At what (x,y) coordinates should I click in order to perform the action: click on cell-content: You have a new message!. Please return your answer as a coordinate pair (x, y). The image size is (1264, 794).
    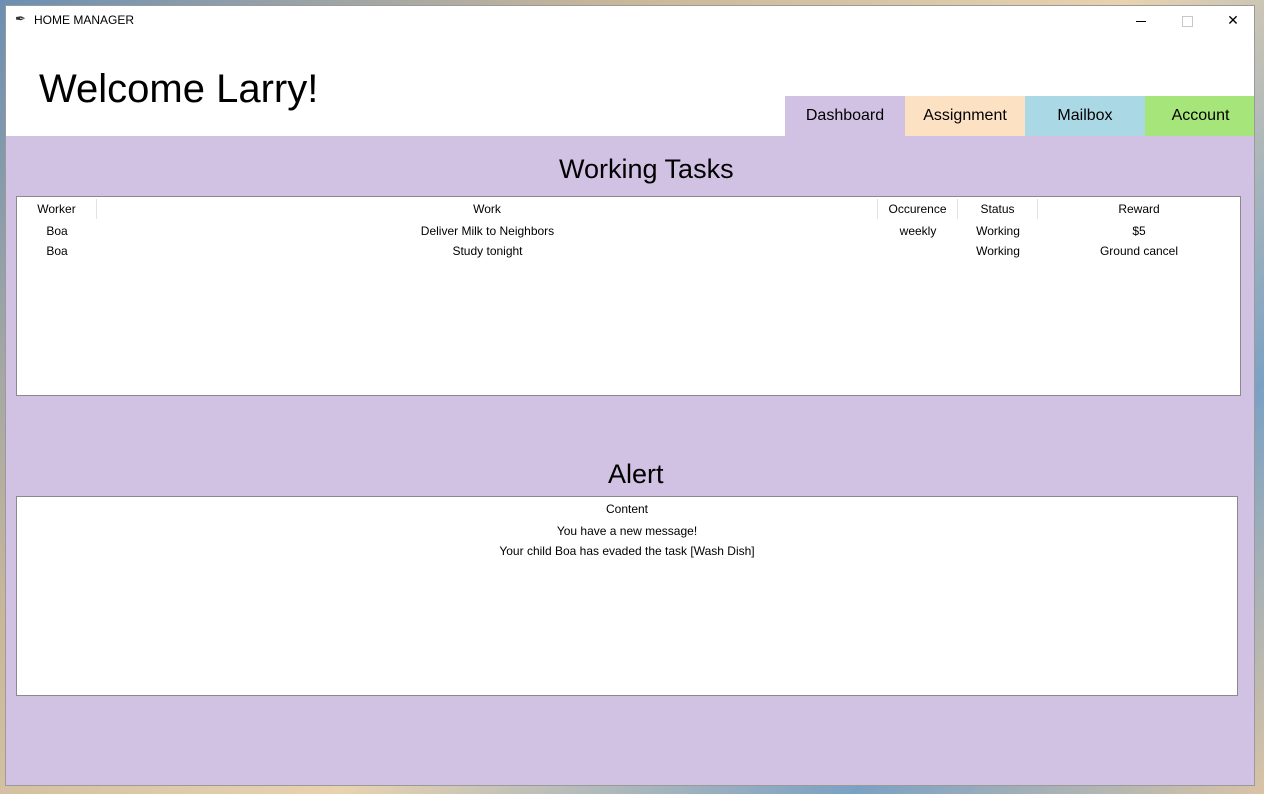
    Looking at the image, I should click on (627, 531).